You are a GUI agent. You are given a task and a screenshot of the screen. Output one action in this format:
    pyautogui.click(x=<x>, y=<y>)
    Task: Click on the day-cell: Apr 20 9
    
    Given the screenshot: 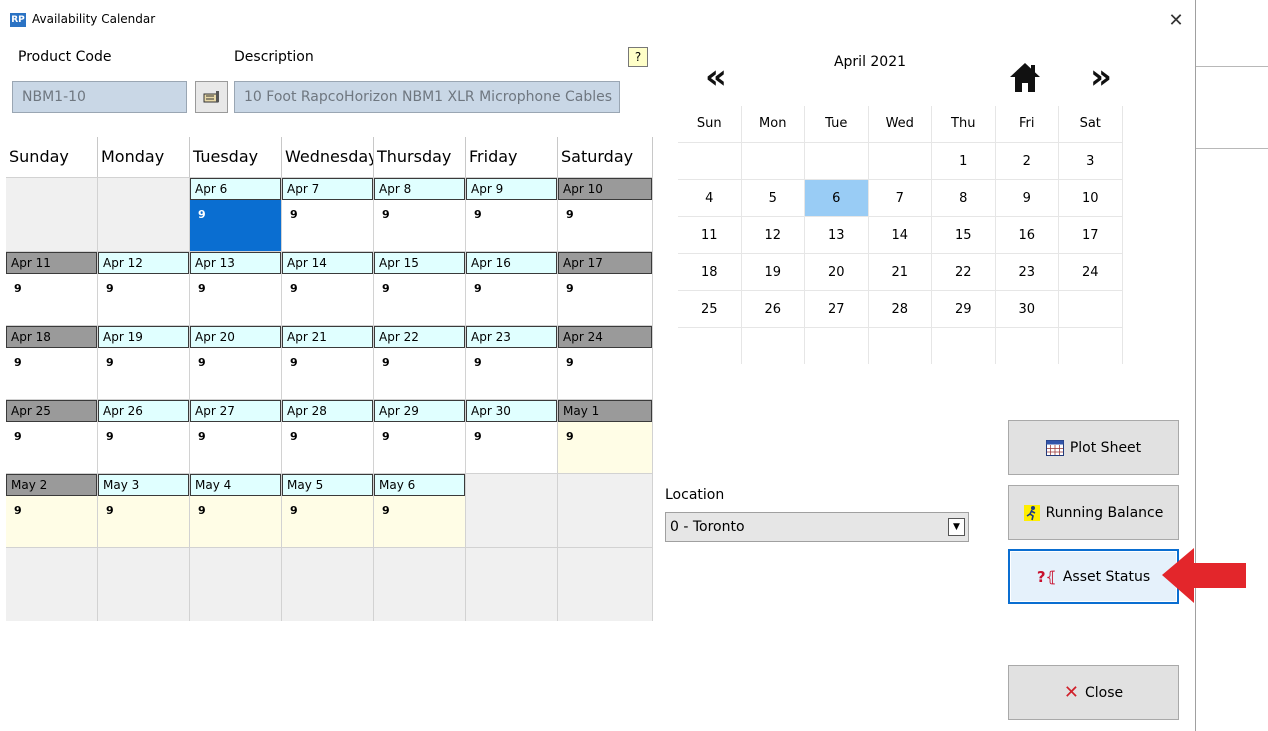 What is the action you would take?
    pyautogui.click(x=236, y=362)
    